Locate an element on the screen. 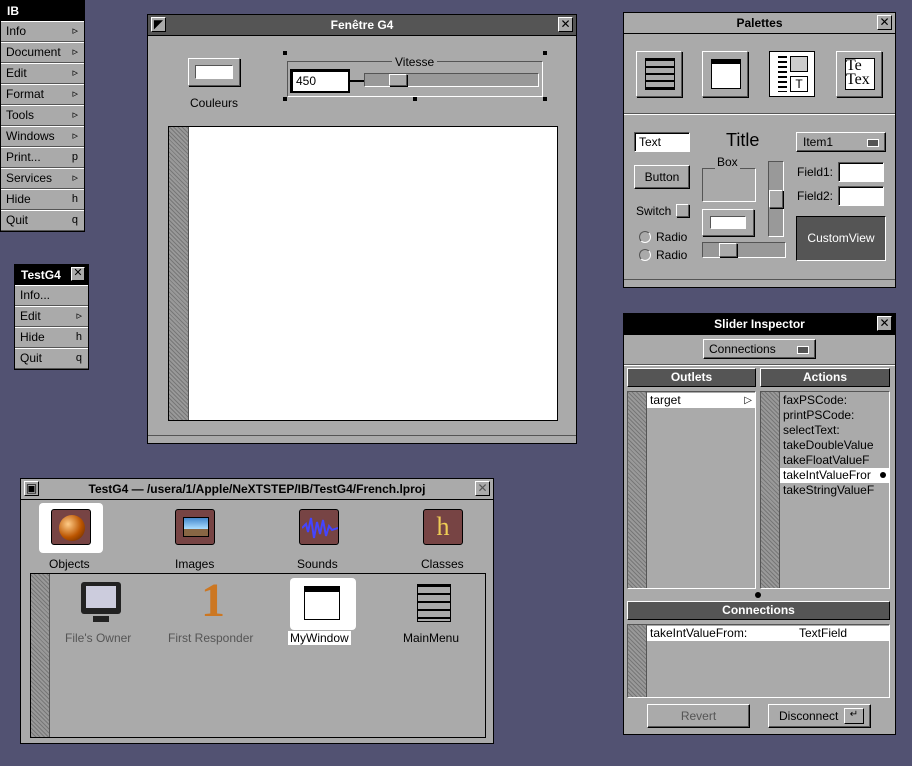  mywindow-label: MyWindow is located at coordinates (319, 638).